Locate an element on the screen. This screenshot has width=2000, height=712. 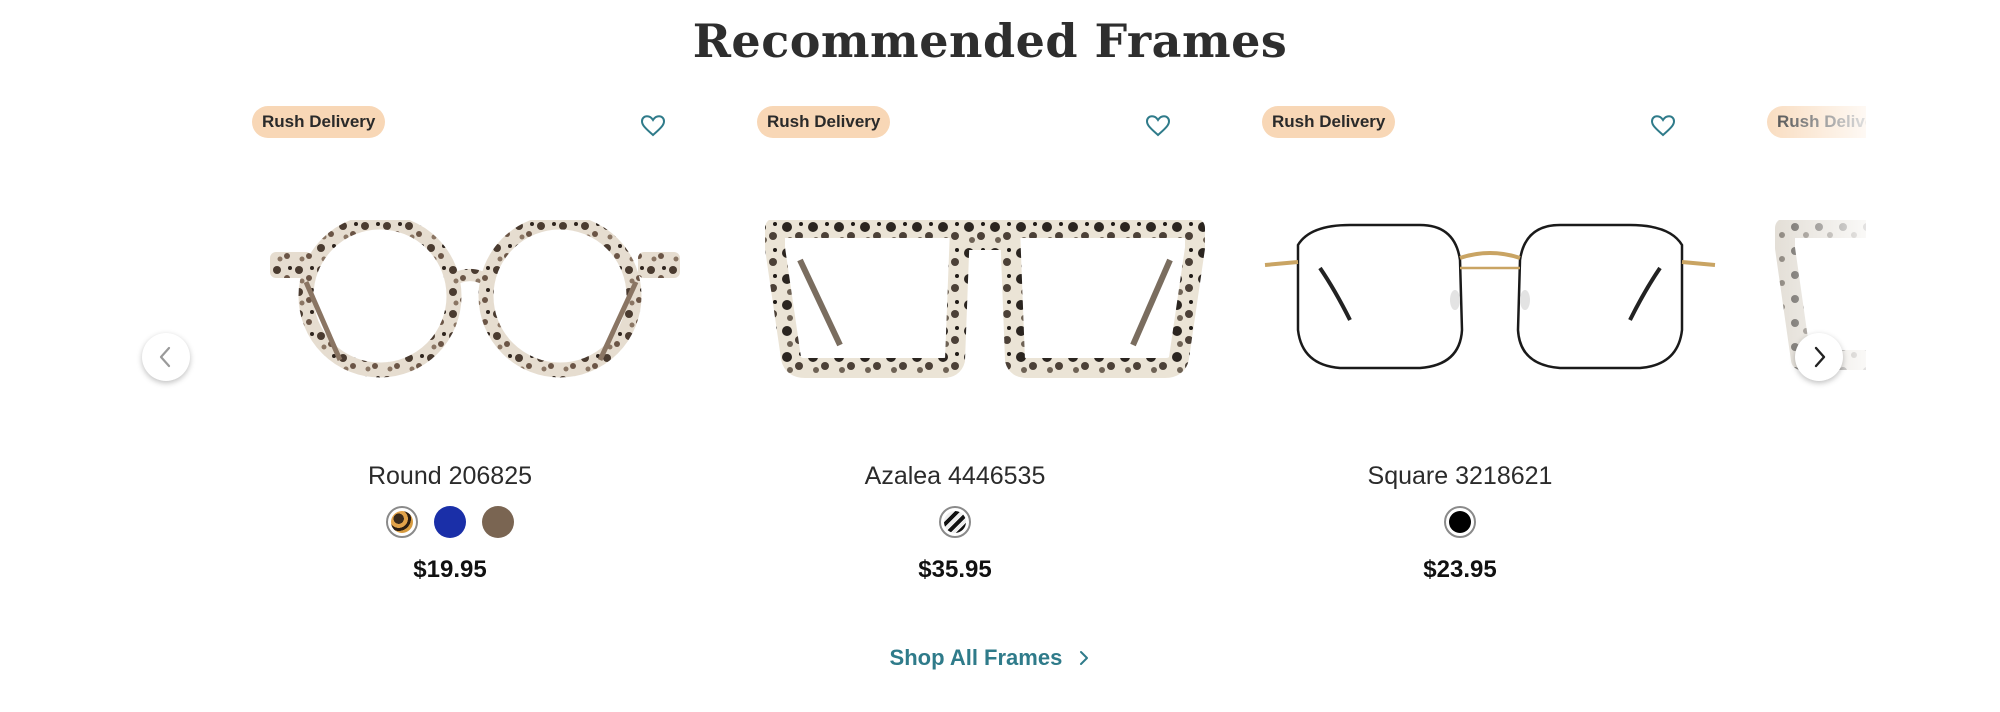
section-title: Recommended Frames is located at coordinates (990, 41).